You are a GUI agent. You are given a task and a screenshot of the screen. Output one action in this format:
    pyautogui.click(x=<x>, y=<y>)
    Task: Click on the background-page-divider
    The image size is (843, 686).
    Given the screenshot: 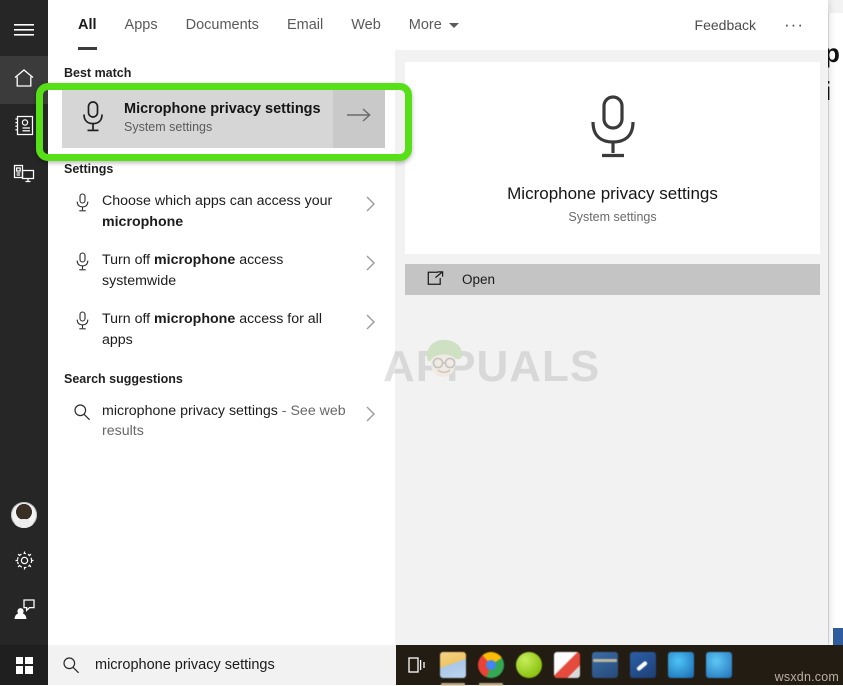 What is the action you would take?
    pyautogui.click(x=828, y=329)
    